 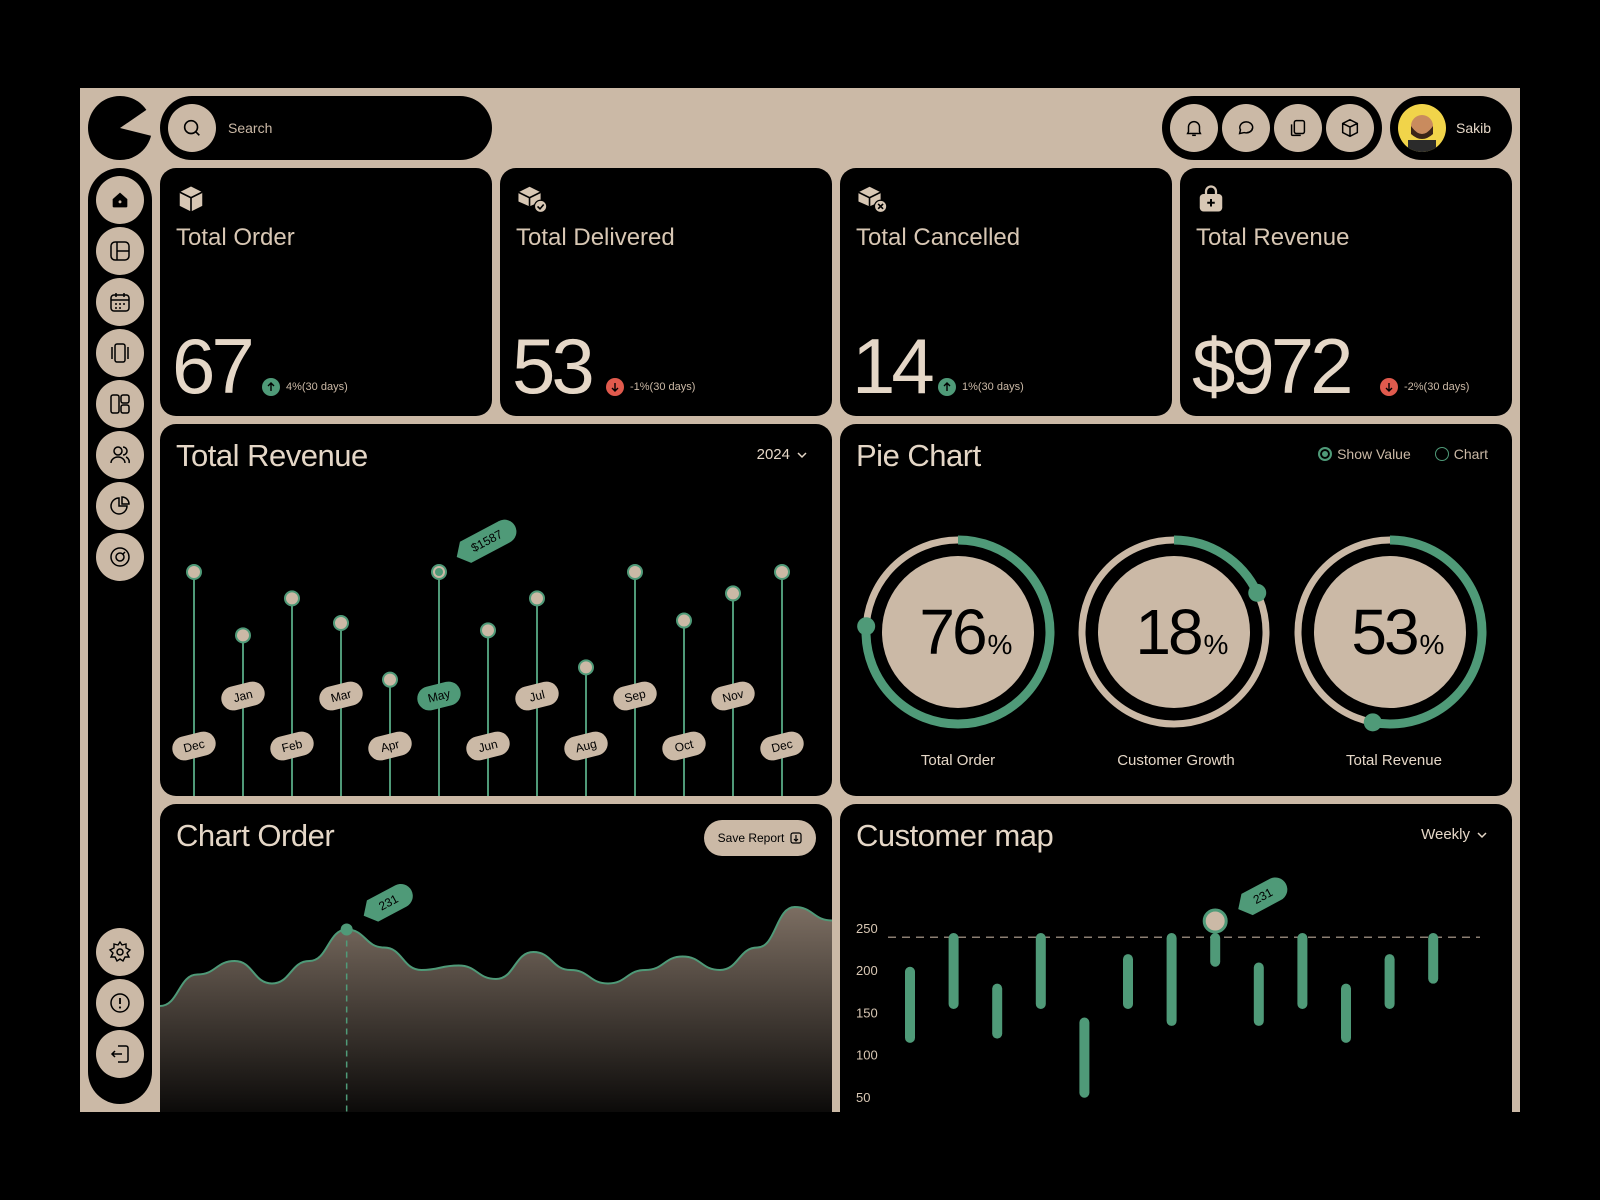 I want to click on order-panel: Chart Order Save Report 231, so click(x=496, y=958).